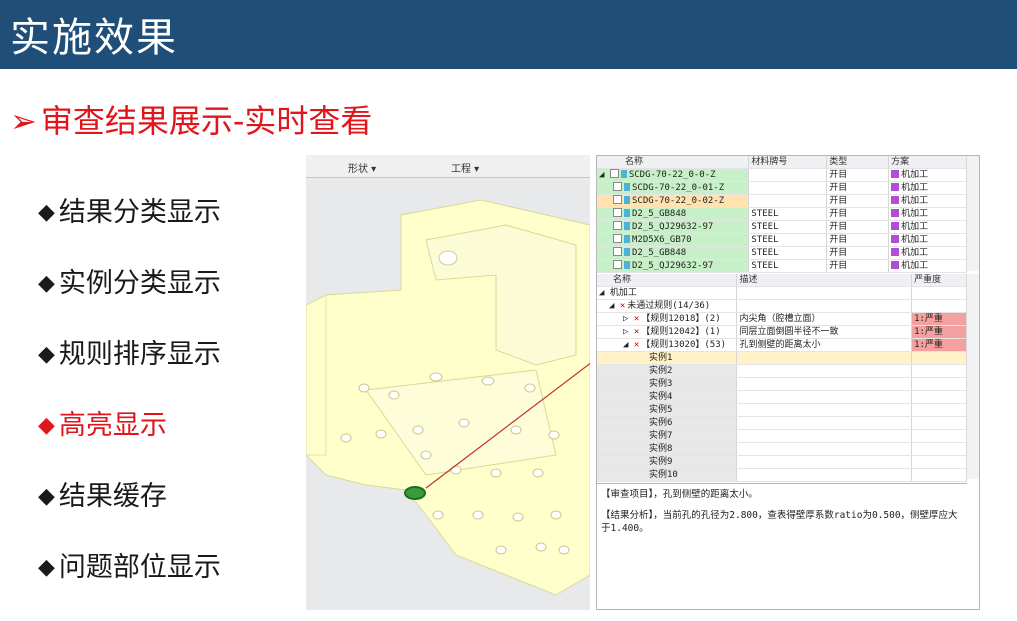 The height and width of the screenshot is (621, 1017). Describe the element at coordinates (782, 306) in the screenshot. I see `tree-group-row: ◢ ✕ 未通过规则(14/36)` at that location.